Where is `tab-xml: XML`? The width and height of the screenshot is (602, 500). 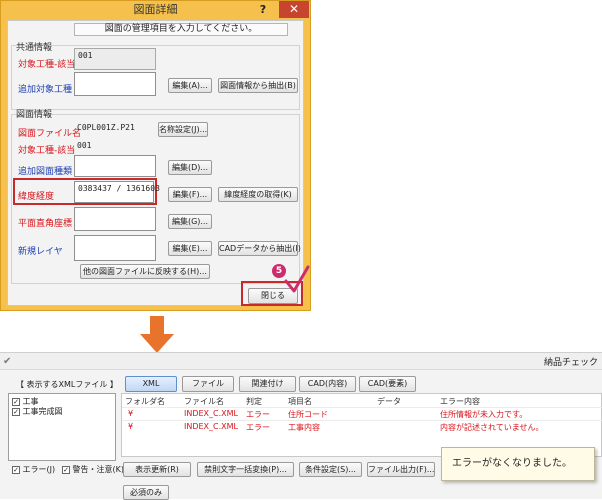 tab-xml: XML is located at coordinates (151, 384).